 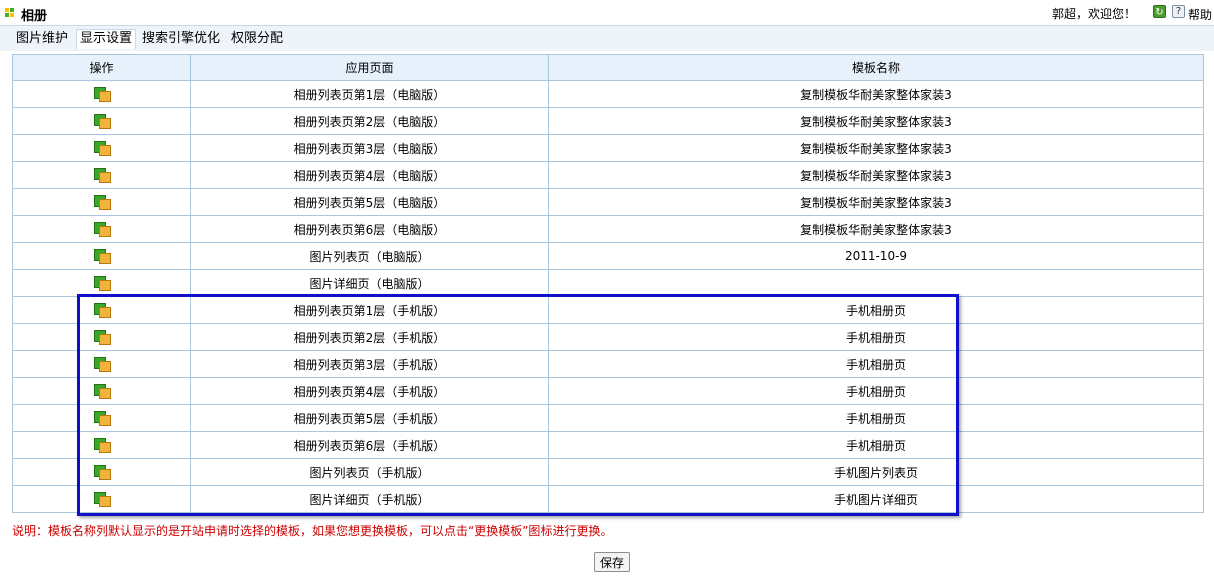 I want to click on page-cell: 相册列表页第2层（手机版）, so click(x=369, y=337).